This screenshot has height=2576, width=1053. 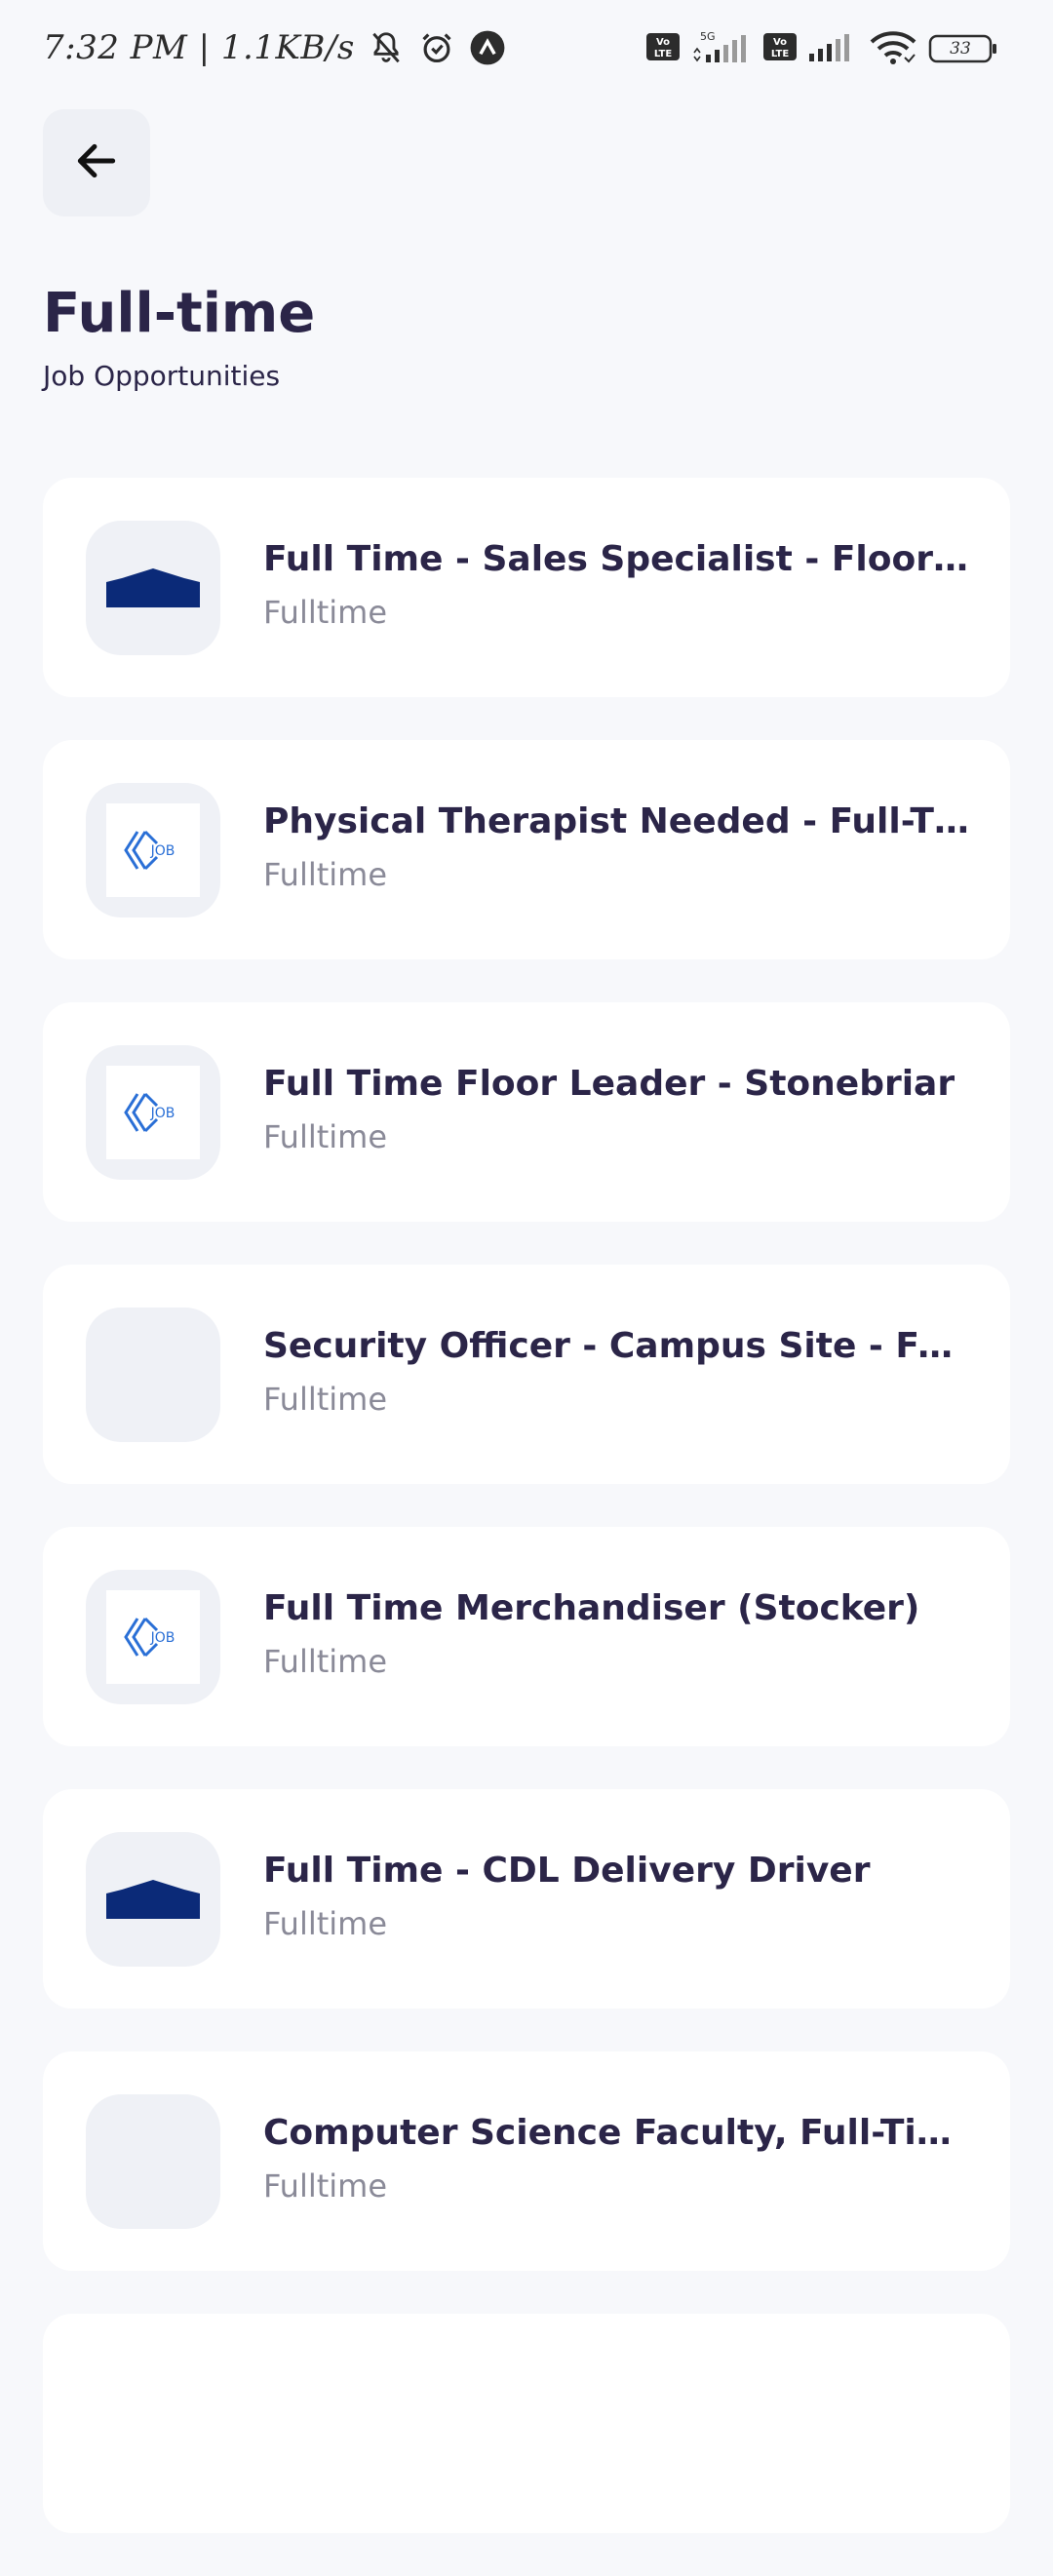 What do you see at coordinates (526, 1899) in the screenshot?
I see `job-card: Full Time - CDL Delivery Driver Fulltime` at bounding box center [526, 1899].